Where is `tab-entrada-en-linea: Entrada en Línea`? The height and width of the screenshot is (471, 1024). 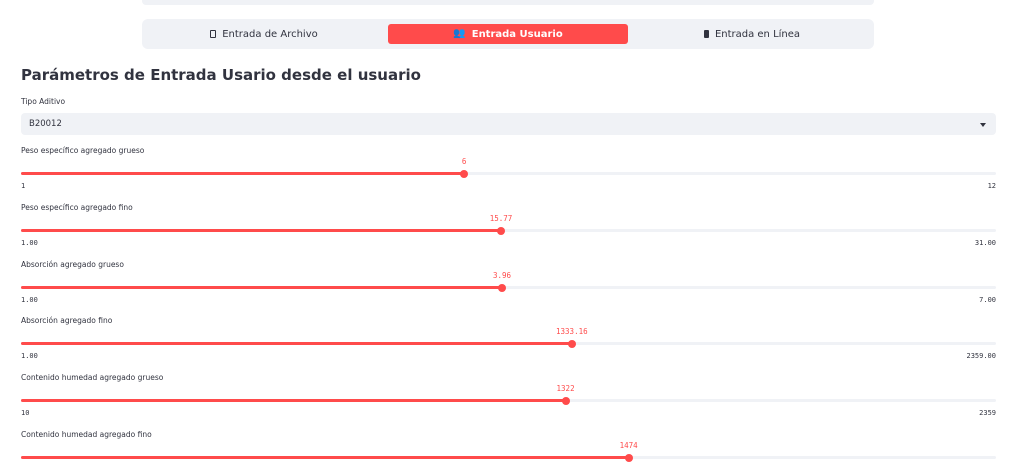 tab-entrada-en-linea: Entrada en Línea is located at coordinates (752, 34).